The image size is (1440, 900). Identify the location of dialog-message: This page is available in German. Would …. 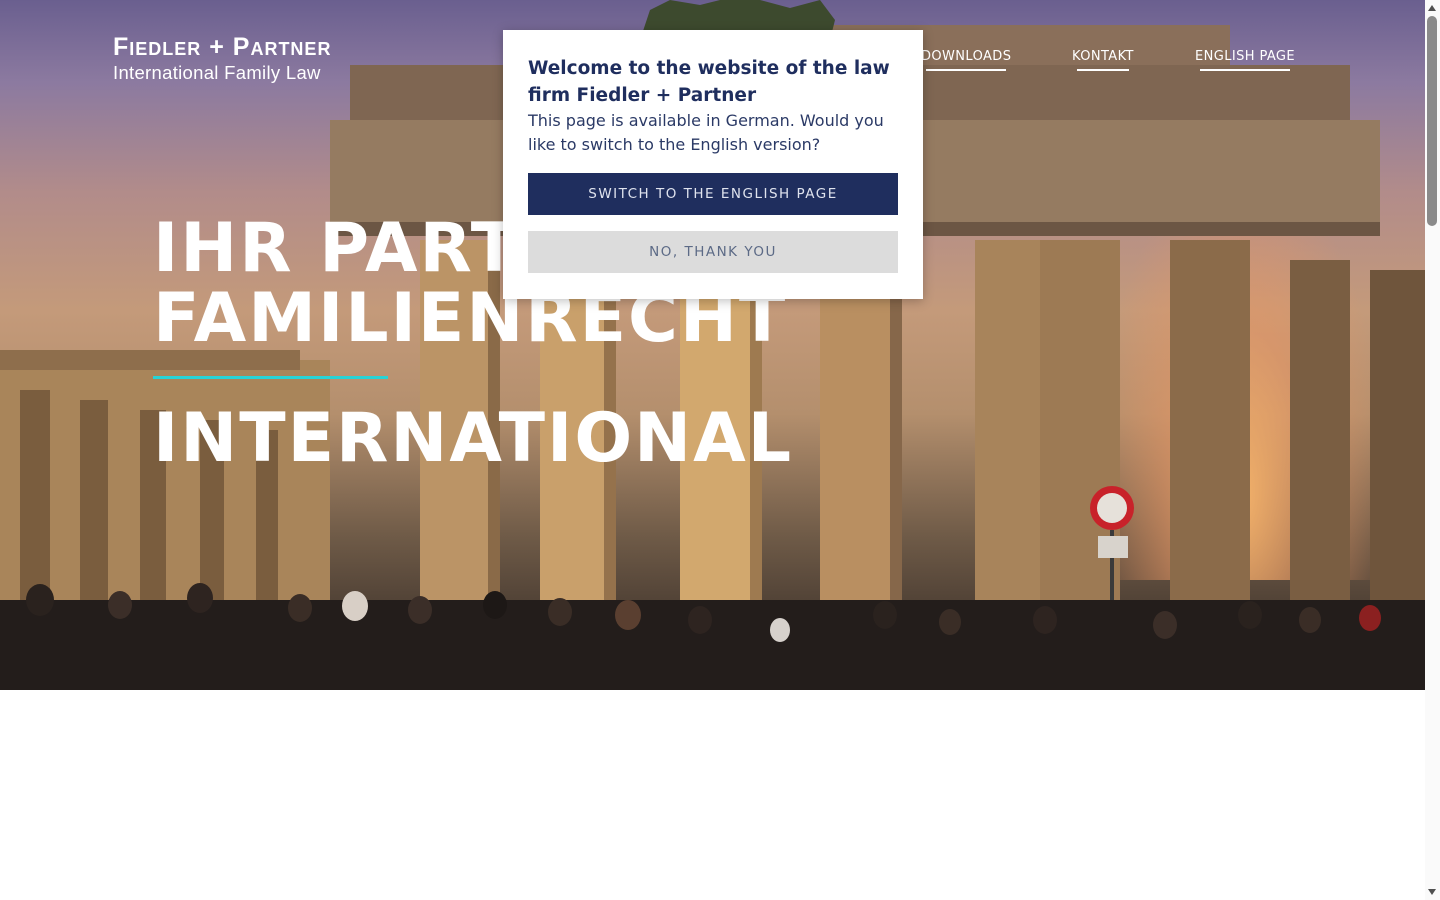
(706, 132).